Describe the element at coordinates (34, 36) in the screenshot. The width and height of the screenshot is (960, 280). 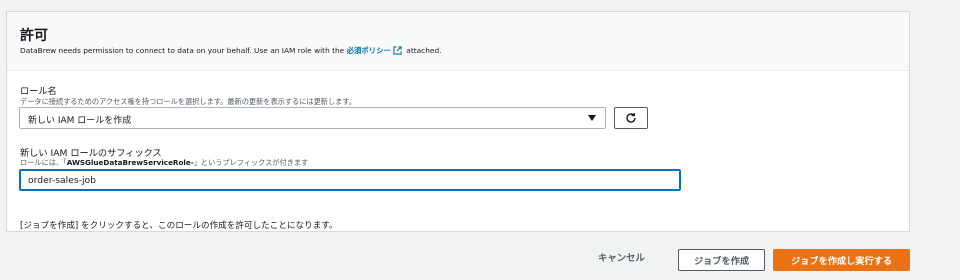
I see `panel-title: 許可` at that location.